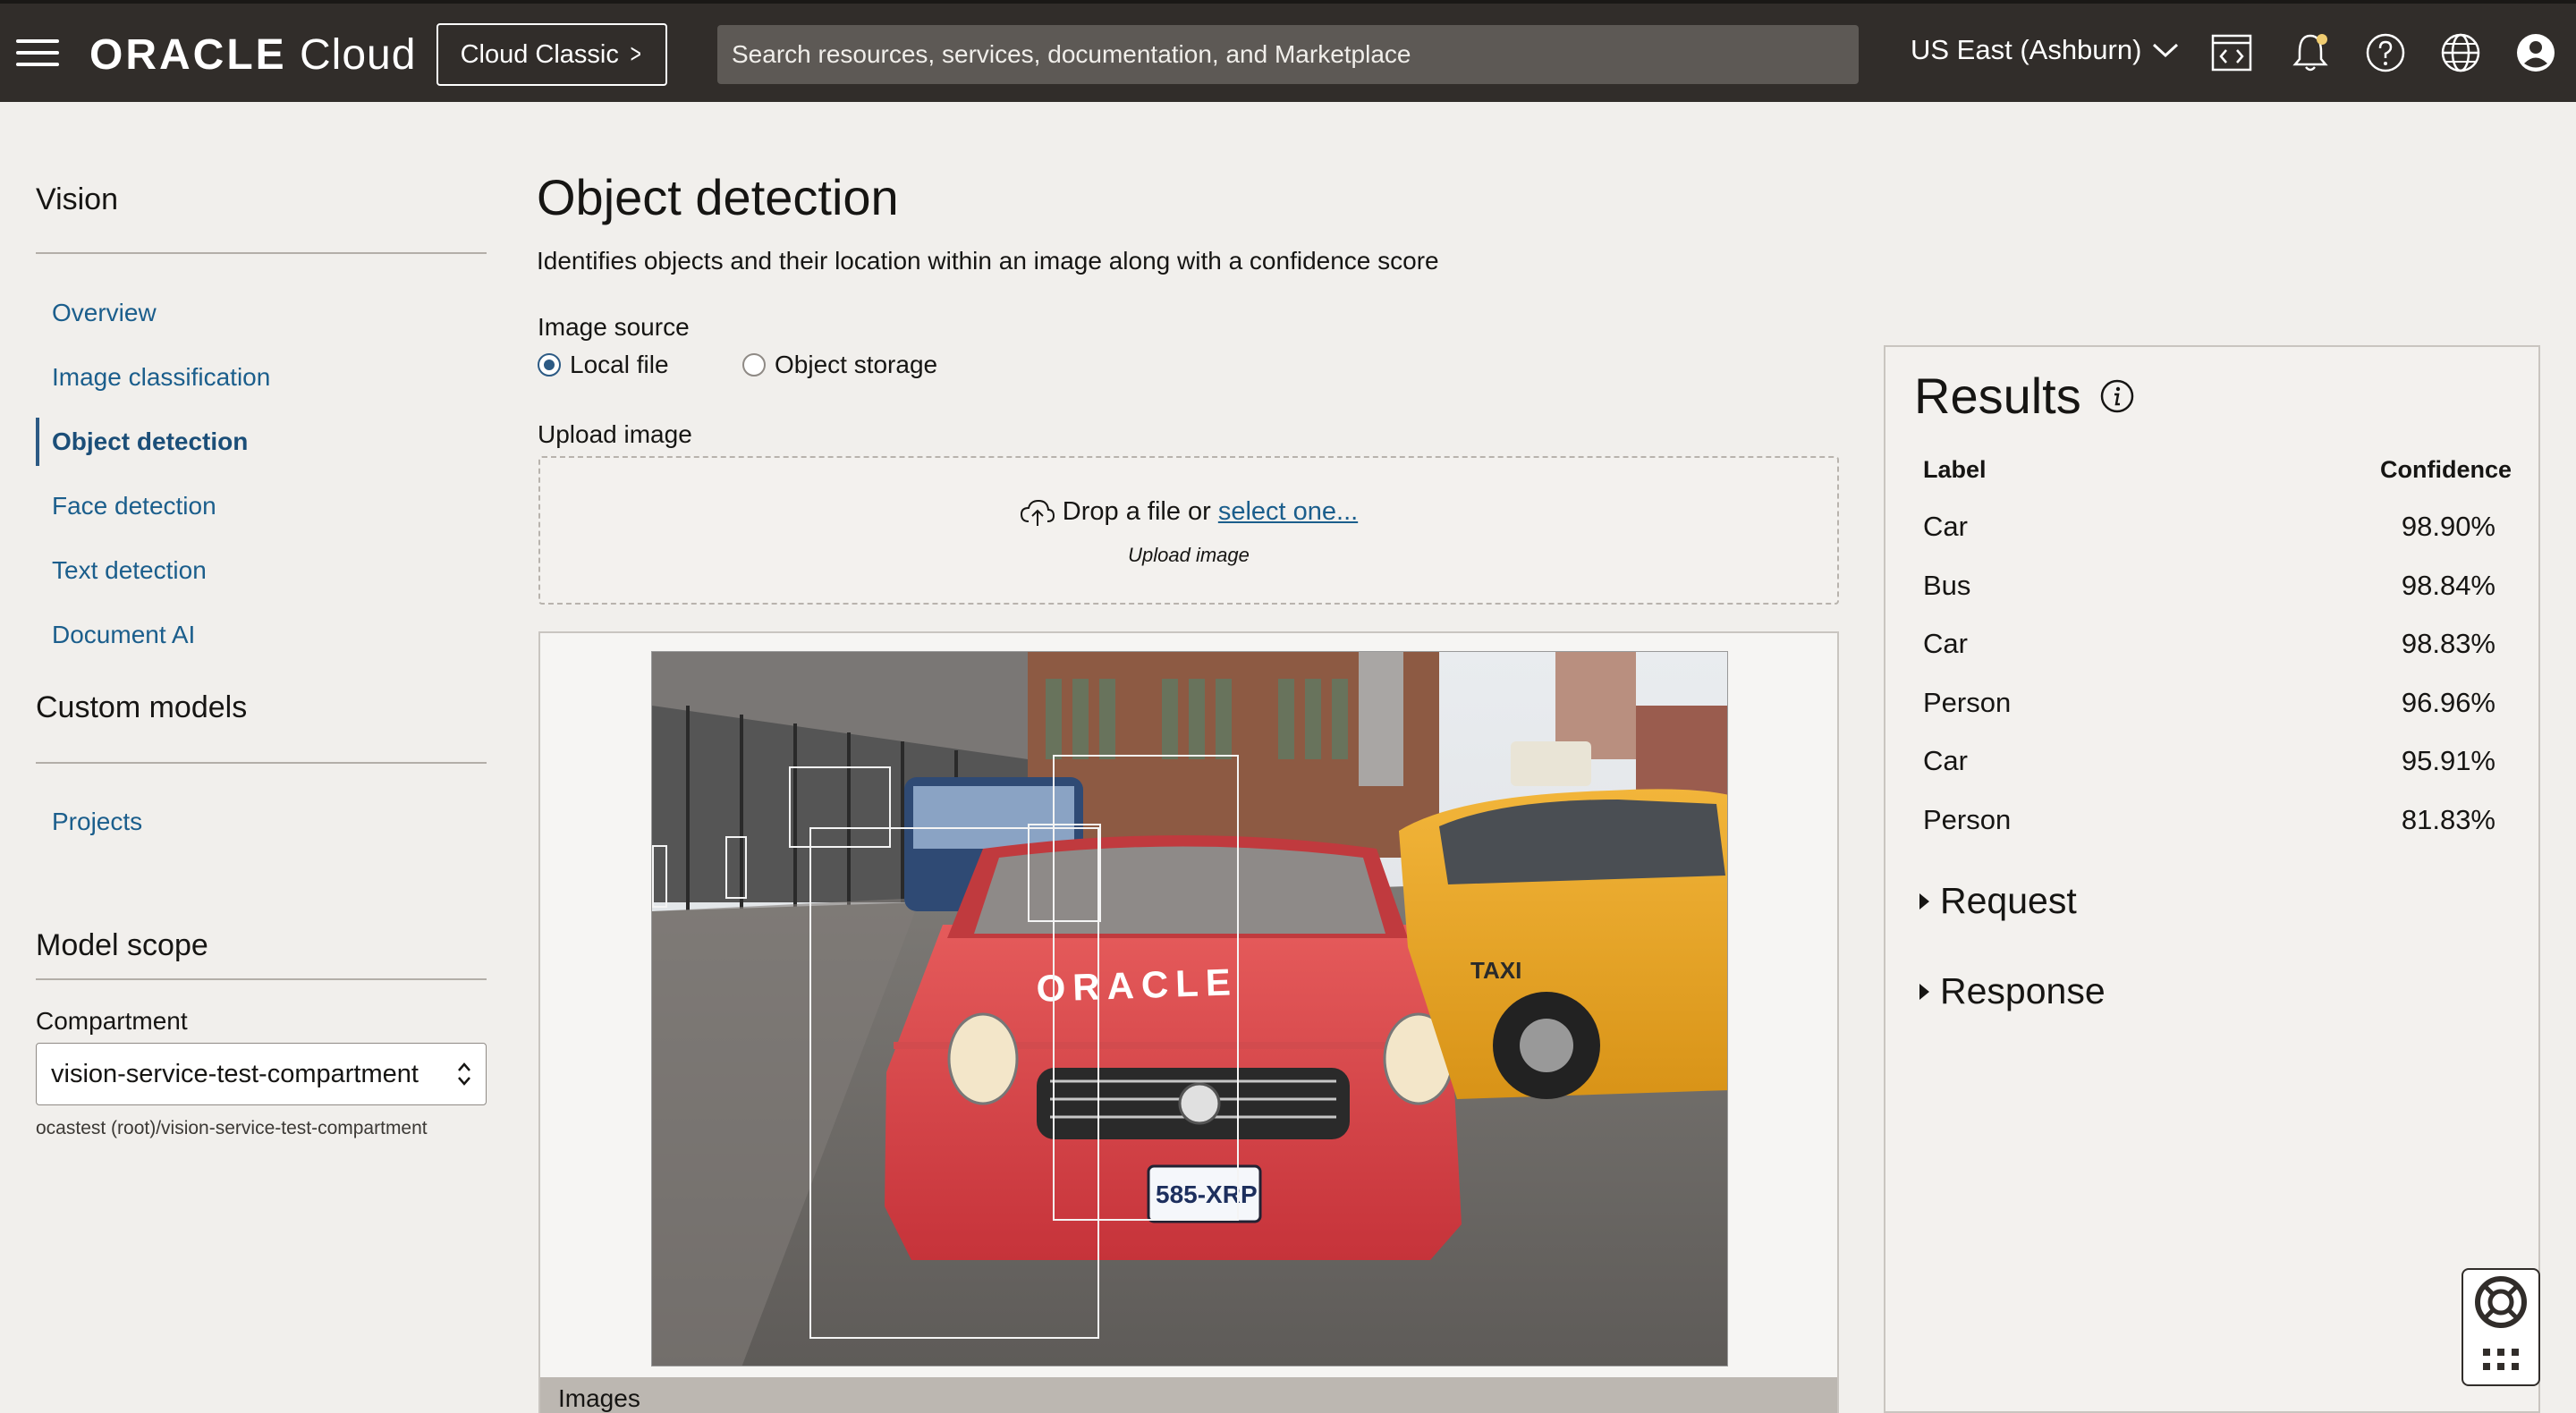 Image resolution: width=2576 pixels, height=1413 pixels. I want to click on image-source-label: Image source, so click(614, 327).